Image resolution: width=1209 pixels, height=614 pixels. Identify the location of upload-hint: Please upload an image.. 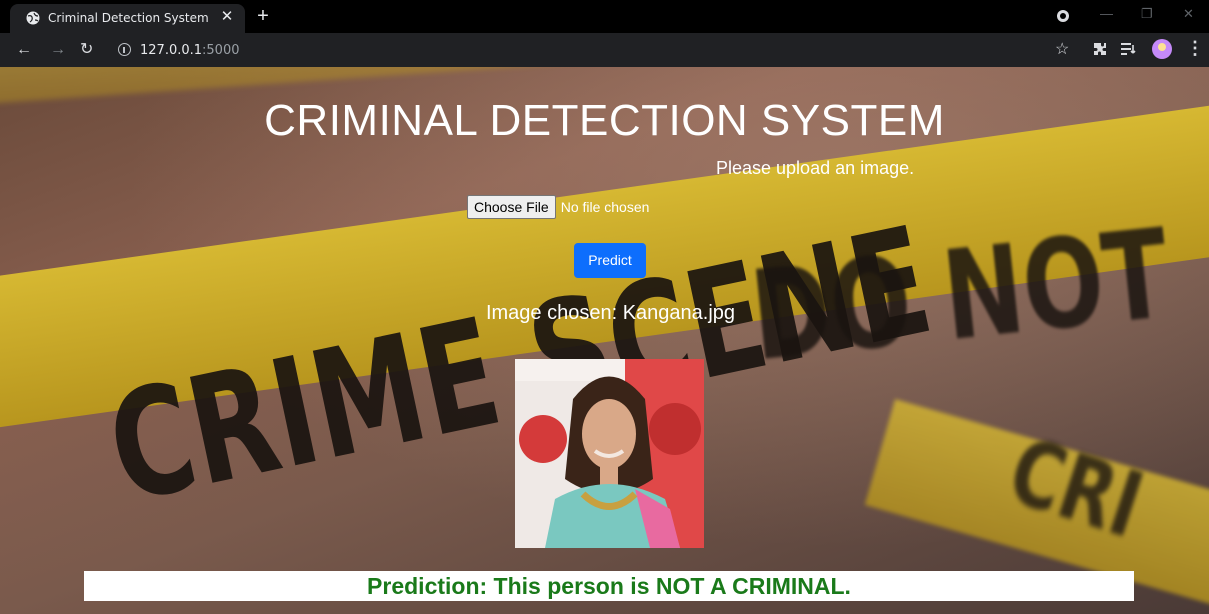
(815, 168).